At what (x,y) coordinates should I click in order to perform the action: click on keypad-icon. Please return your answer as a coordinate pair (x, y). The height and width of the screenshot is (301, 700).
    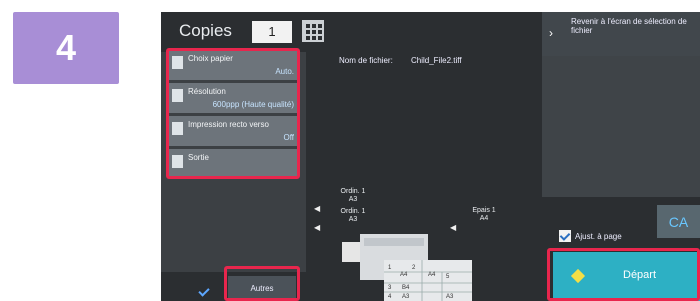
    Looking at the image, I should click on (313, 31).